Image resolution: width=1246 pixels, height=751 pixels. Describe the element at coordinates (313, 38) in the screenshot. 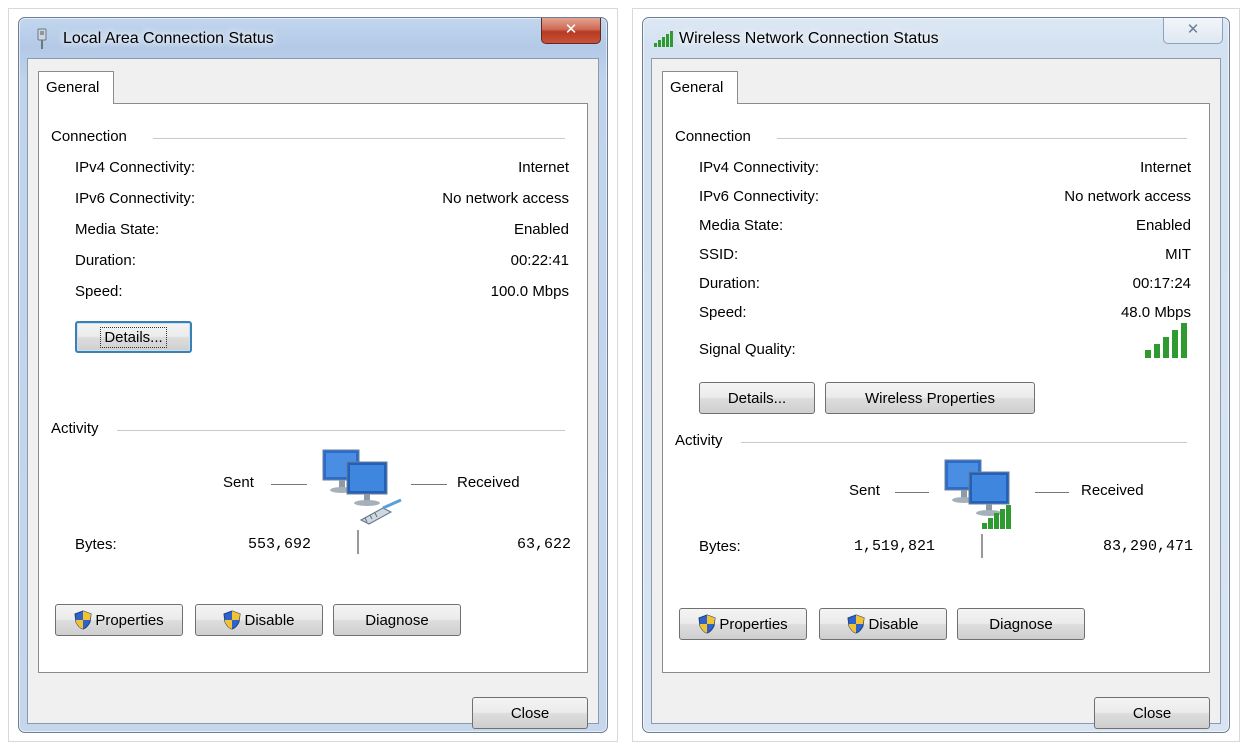

I see `title-bar: Local Area Connection Status ✕` at that location.